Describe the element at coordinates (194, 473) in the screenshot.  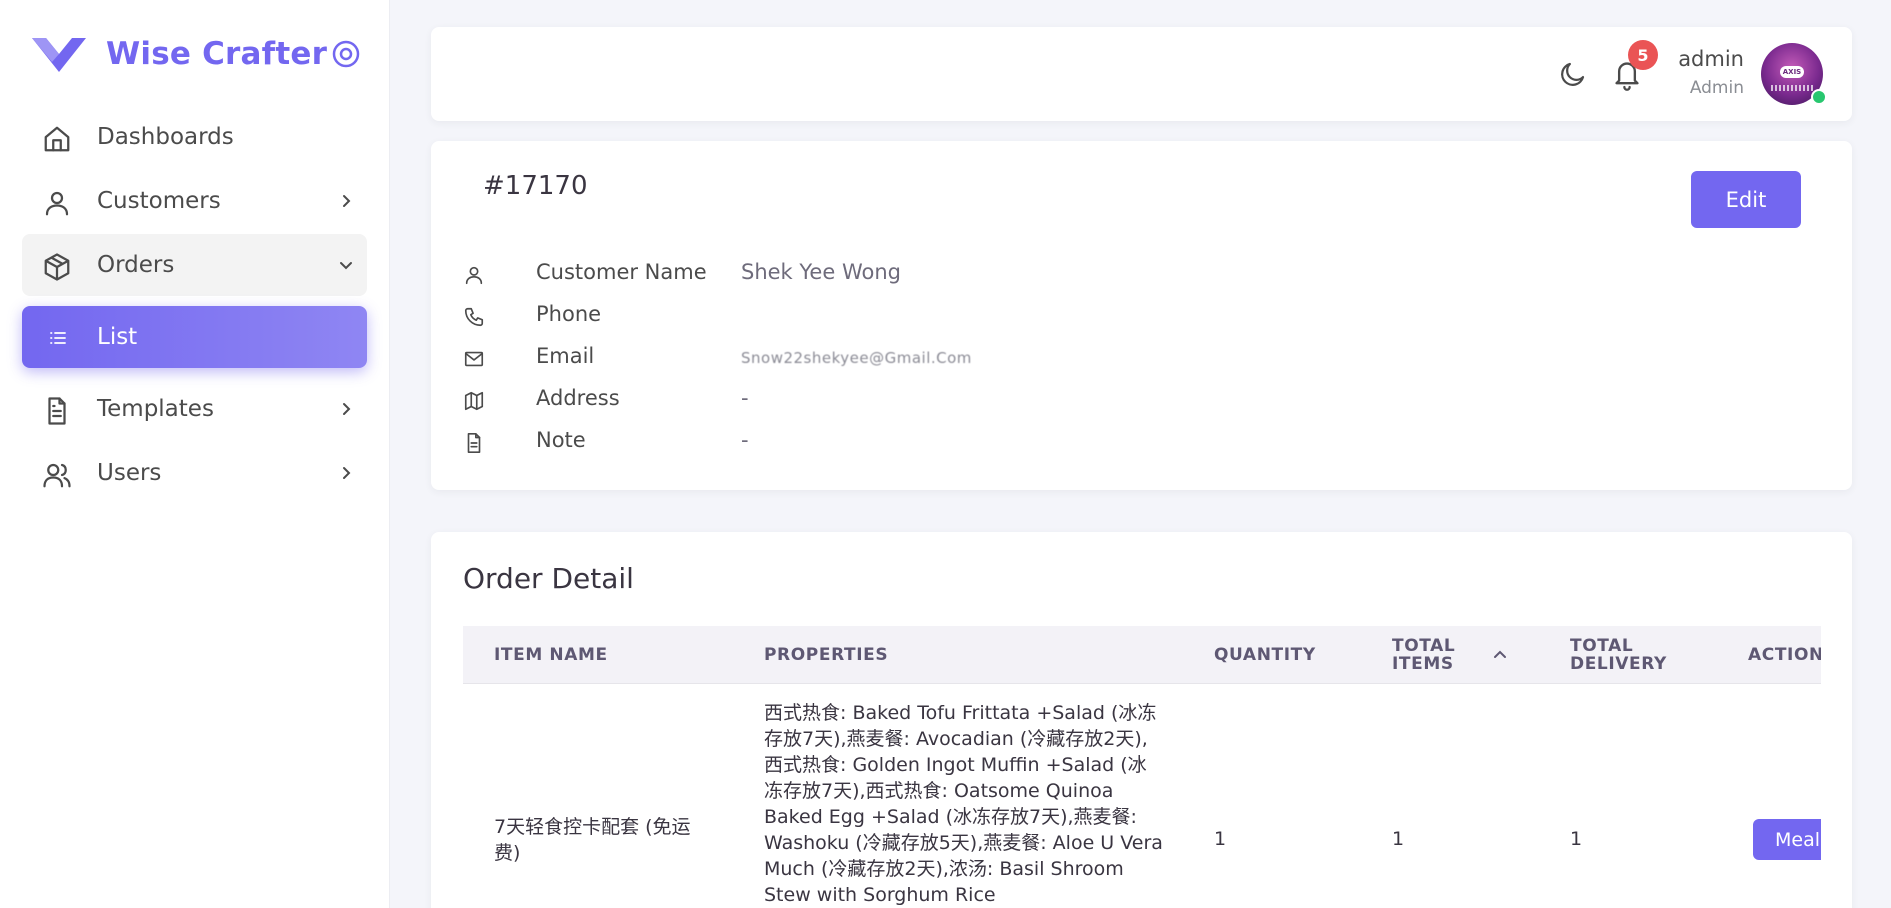
I see `sidebar-item-users: Users` at that location.